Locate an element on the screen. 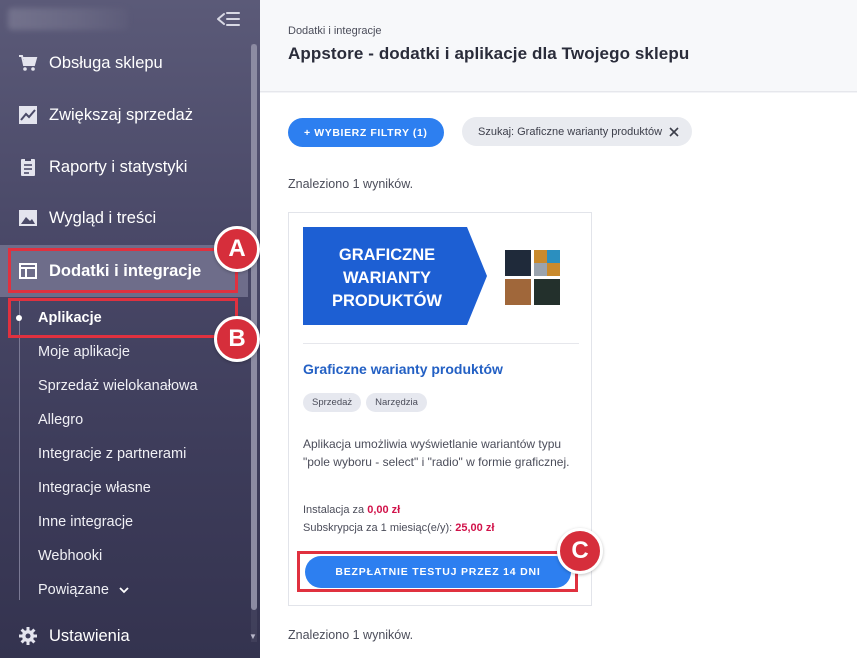 The height and width of the screenshot is (658, 857). tag-sprzedaz: Sprzedaż is located at coordinates (332, 402).